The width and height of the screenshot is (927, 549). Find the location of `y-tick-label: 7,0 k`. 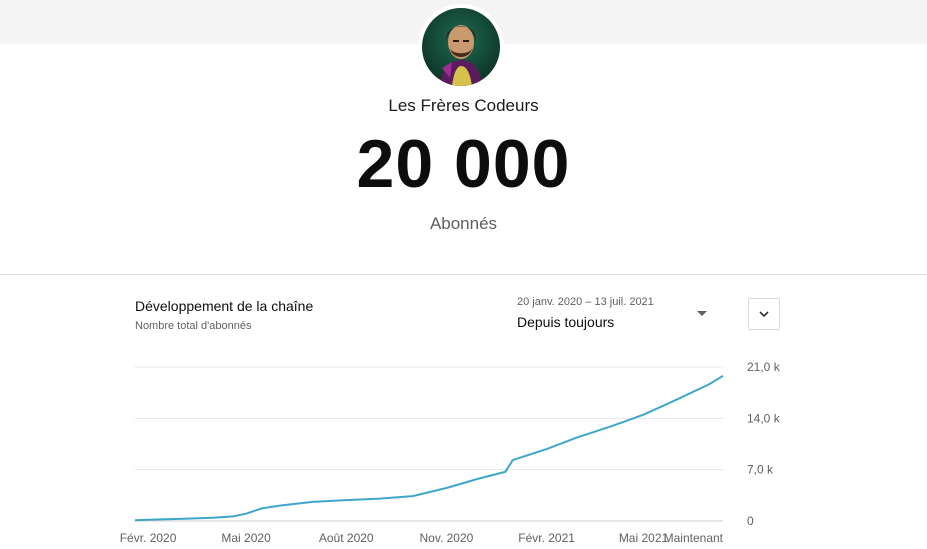

y-tick-label: 7,0 k is located at coordinates (760, 470).